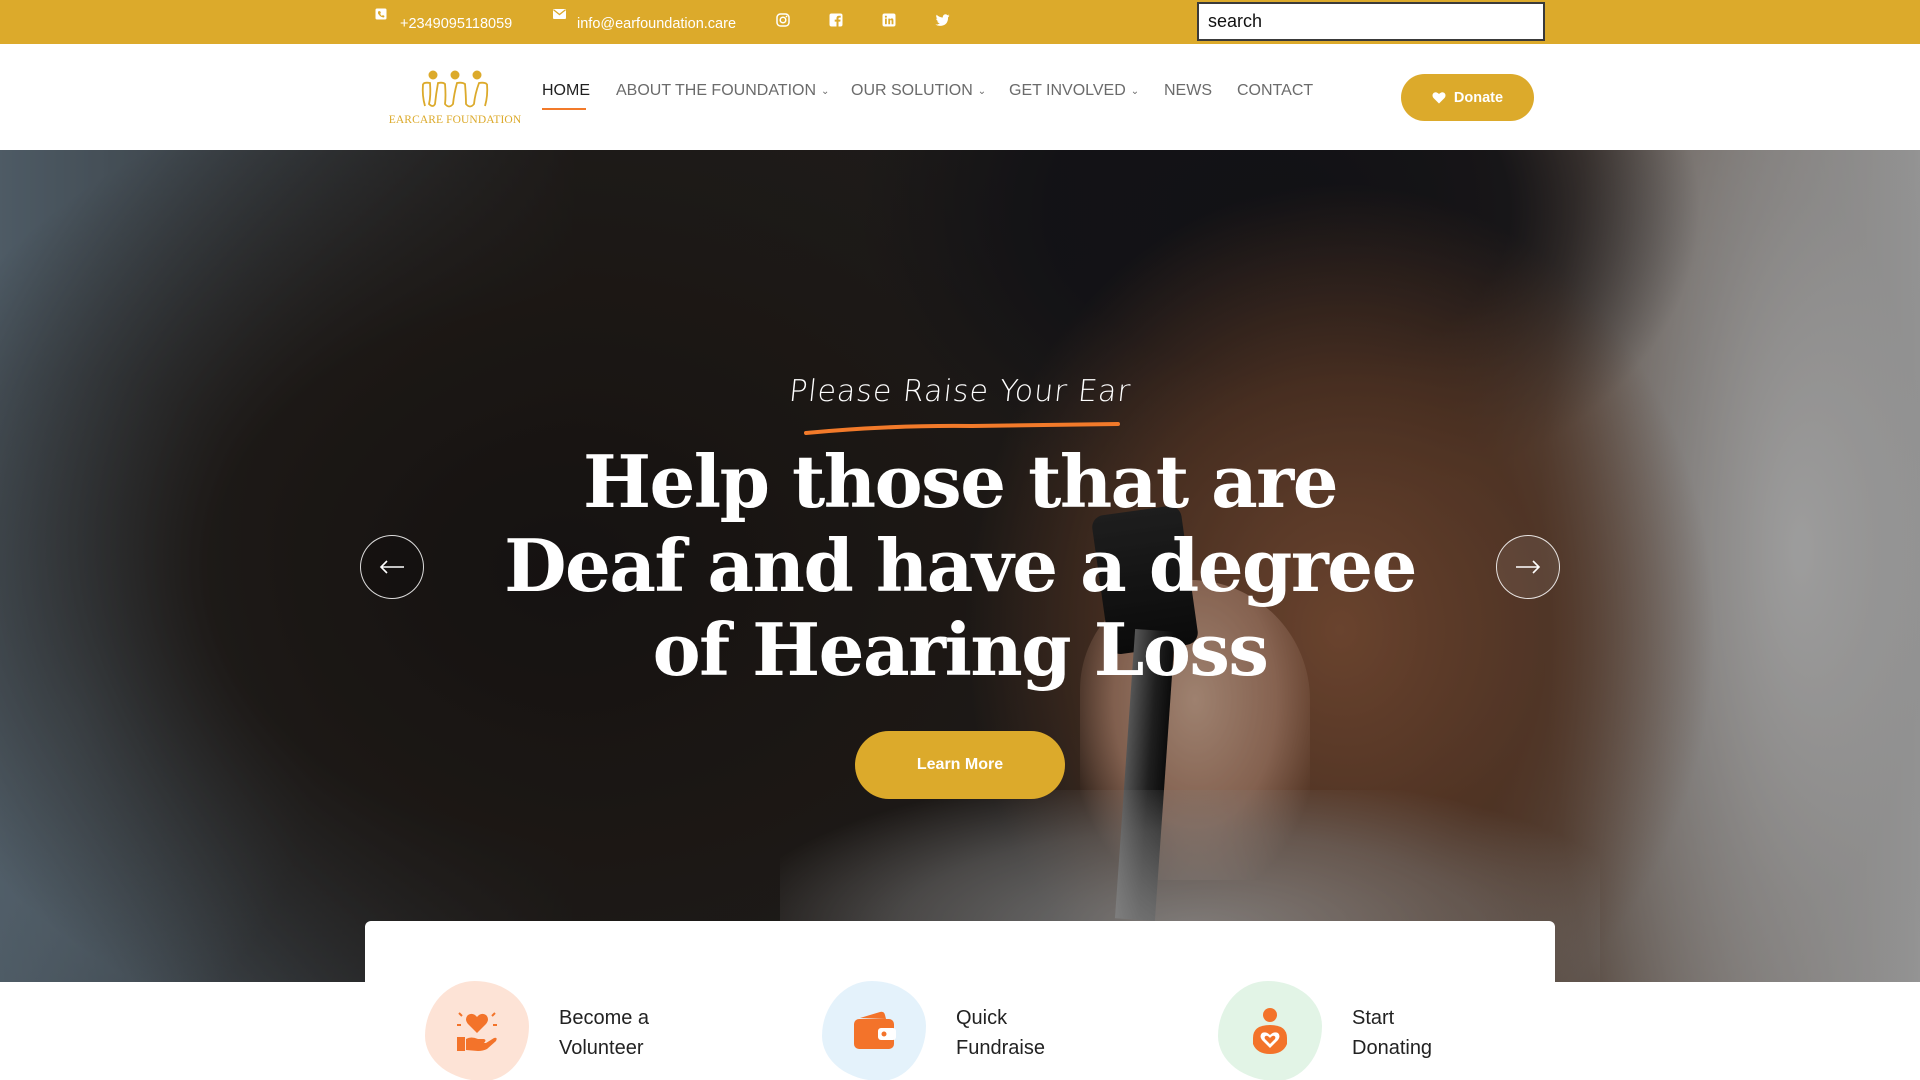 The height and width of the screenshot is (1080, 1920). I want to click on nav-active-underline, so click(564, 109).